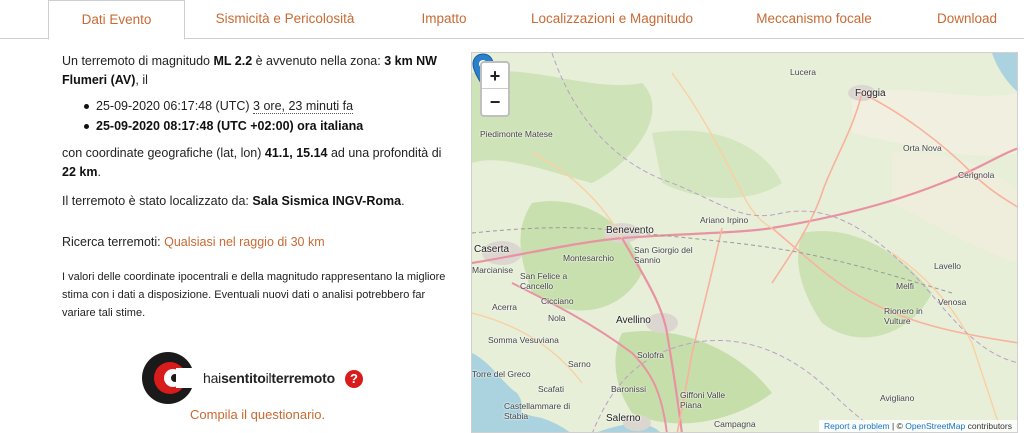 The width and height of the screenshot is (1024, 433). What do you see at coordinates (947, 266) in the screenshot?
I see `place-label: Lavello` at bounding box center [947, 266].